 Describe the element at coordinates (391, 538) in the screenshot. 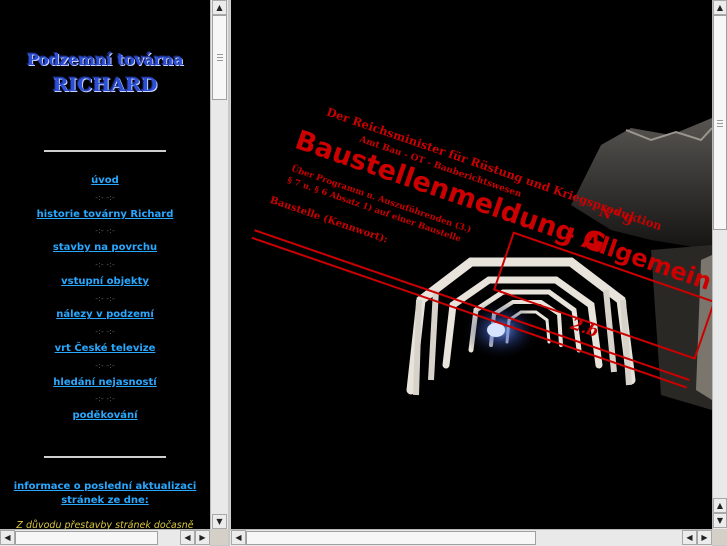

I see `right-hscroll-thumb` at that location.